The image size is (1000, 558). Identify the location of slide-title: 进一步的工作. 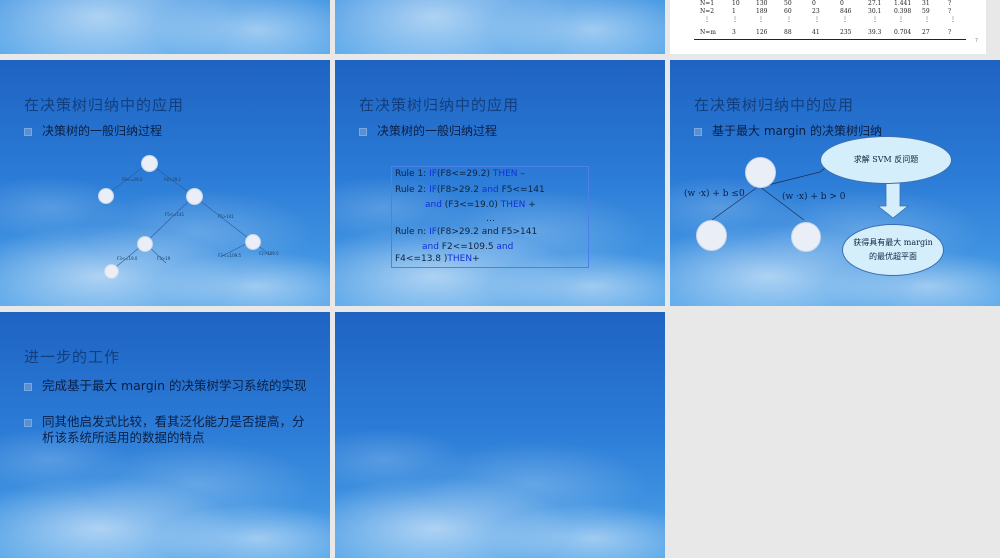
(72, 357).